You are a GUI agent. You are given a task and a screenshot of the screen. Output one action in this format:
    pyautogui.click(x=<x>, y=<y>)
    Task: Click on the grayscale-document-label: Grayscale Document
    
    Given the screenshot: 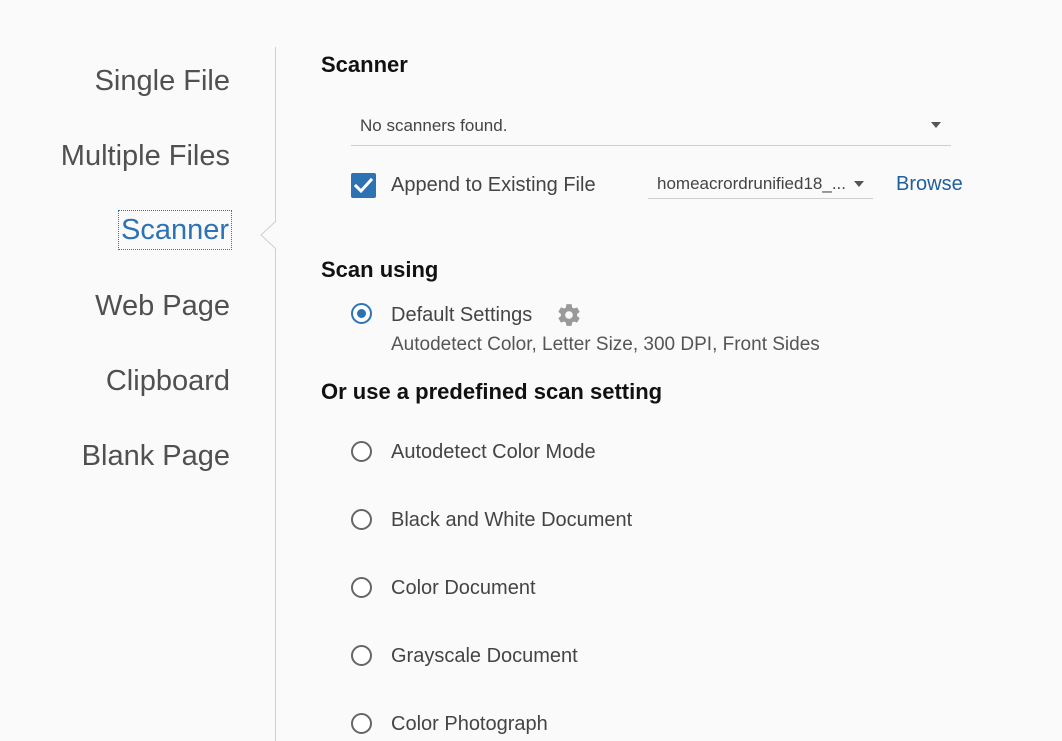 What is the action you would take?
    pyautogui.click(x=484, y=656)
    